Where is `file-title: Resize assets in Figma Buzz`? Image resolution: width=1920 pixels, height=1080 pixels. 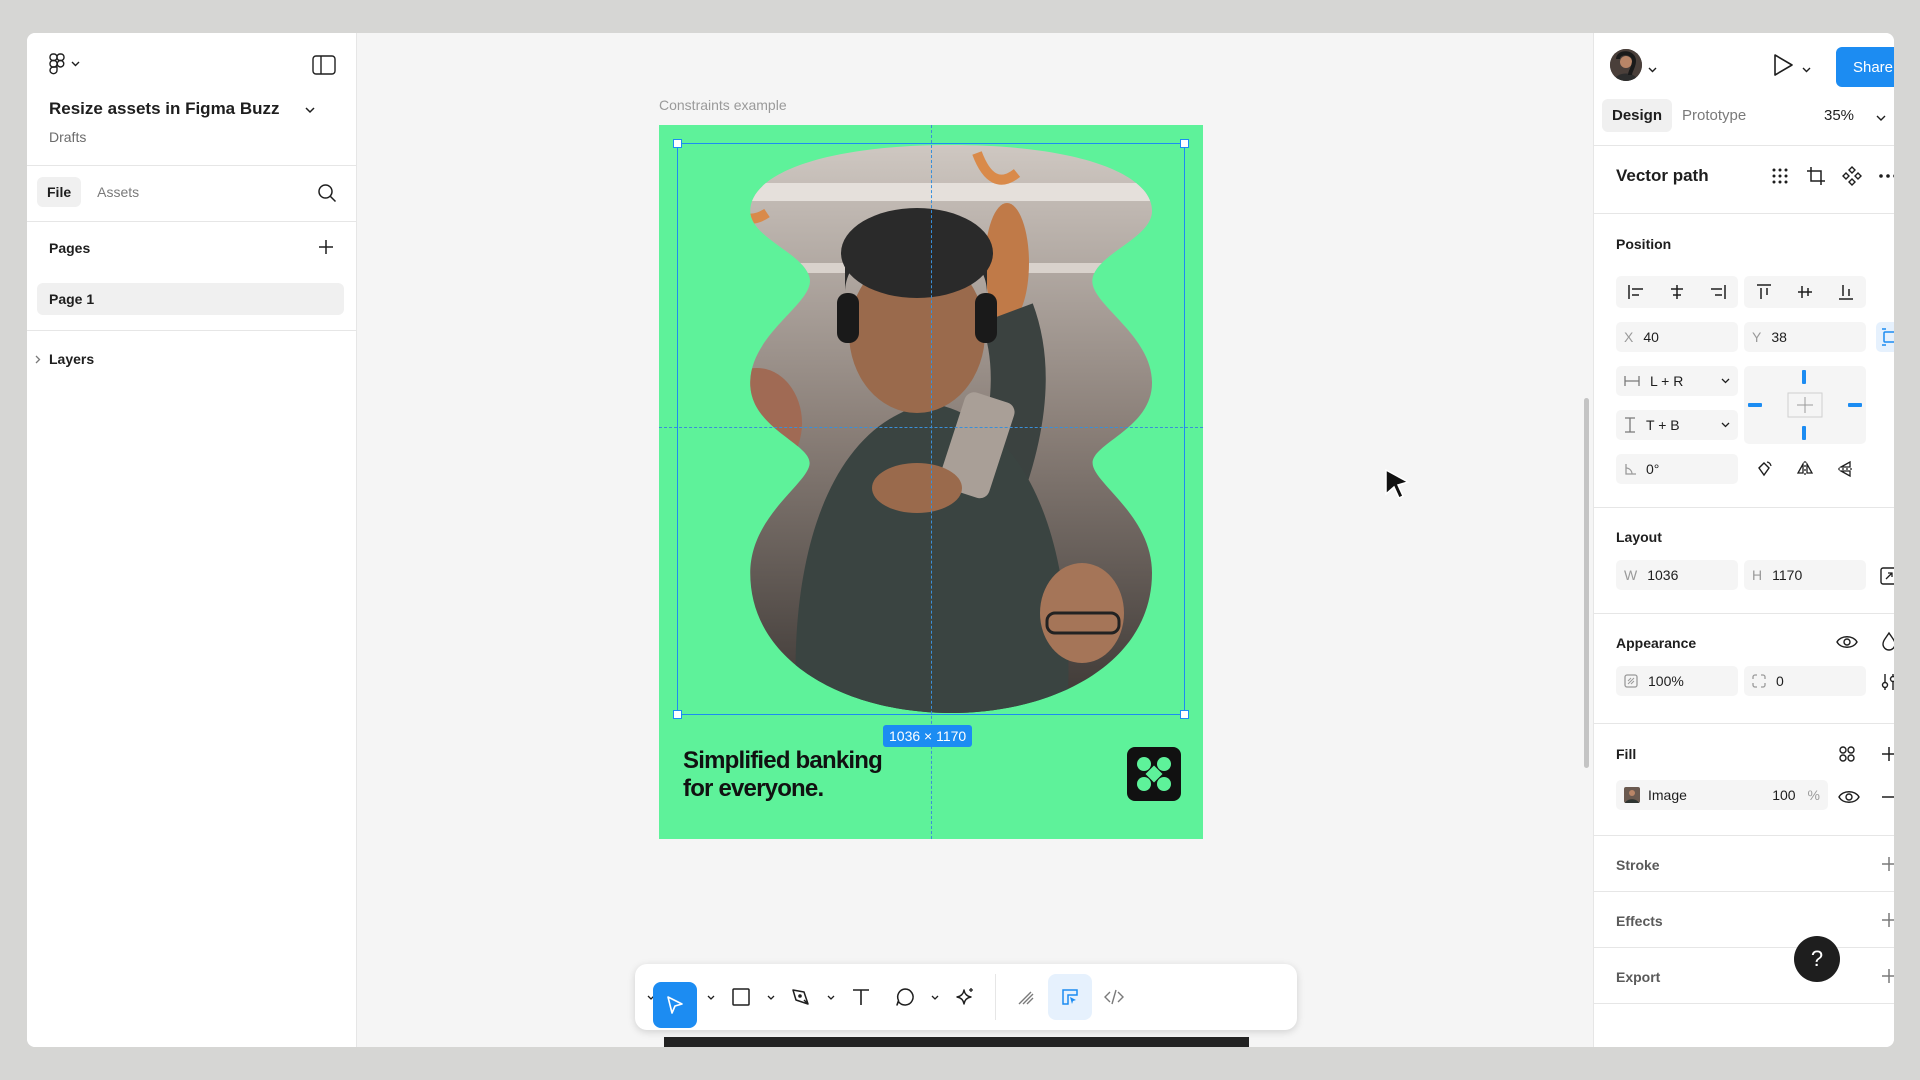 file-title: Resize assets in Figma Buzz is located at coordinates (164, 109).